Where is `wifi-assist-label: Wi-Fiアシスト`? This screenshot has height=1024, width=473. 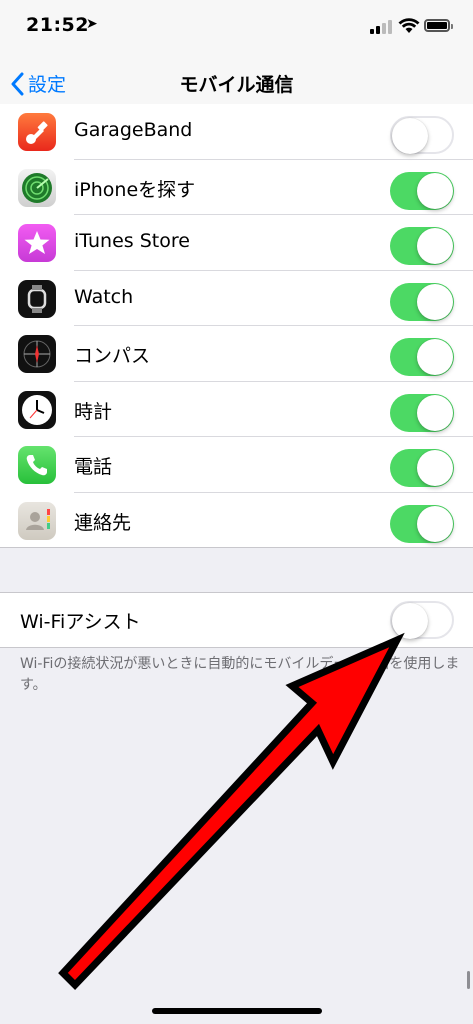 wifi-assist-label: Wi-Fiアシスト is located at coordinates (80, 622).